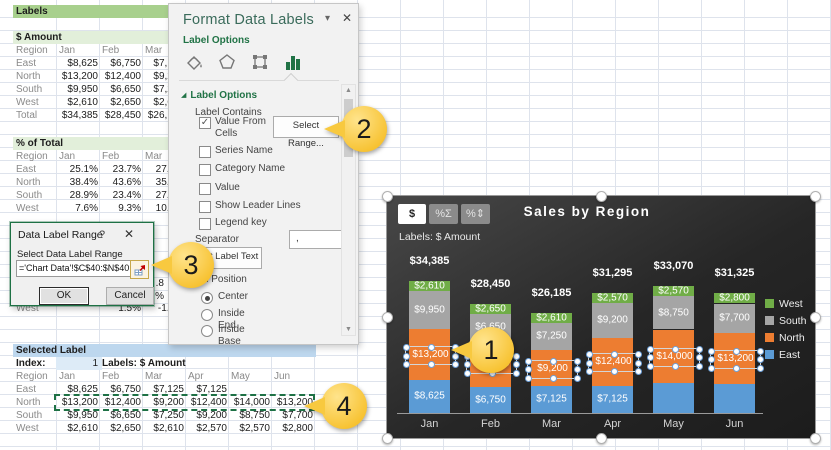  Describe the element at coordinates (139, 269) in the screenshot. I see `range-selector-icon` at that location.